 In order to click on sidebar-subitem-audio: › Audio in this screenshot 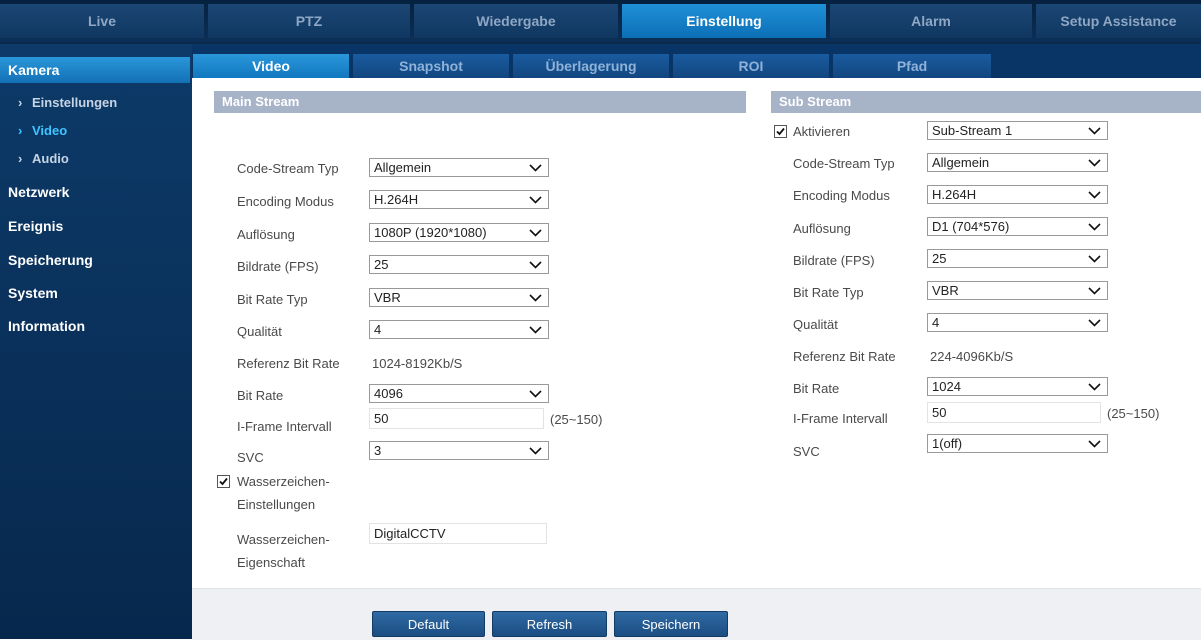, I will do `click(95, 159)`.